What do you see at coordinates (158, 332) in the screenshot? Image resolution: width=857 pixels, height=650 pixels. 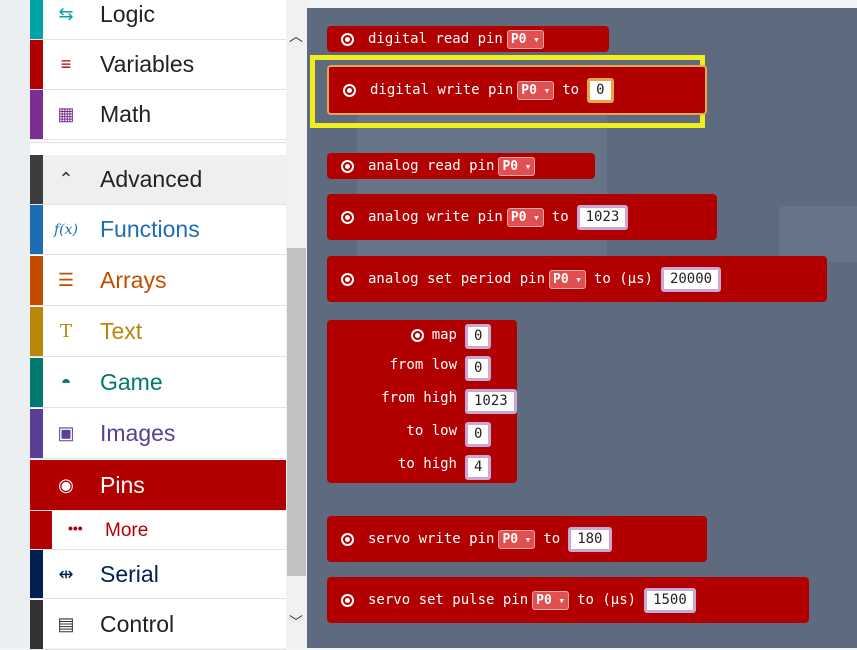 I see `category-text: T Text` at bounding box center [158, 332].